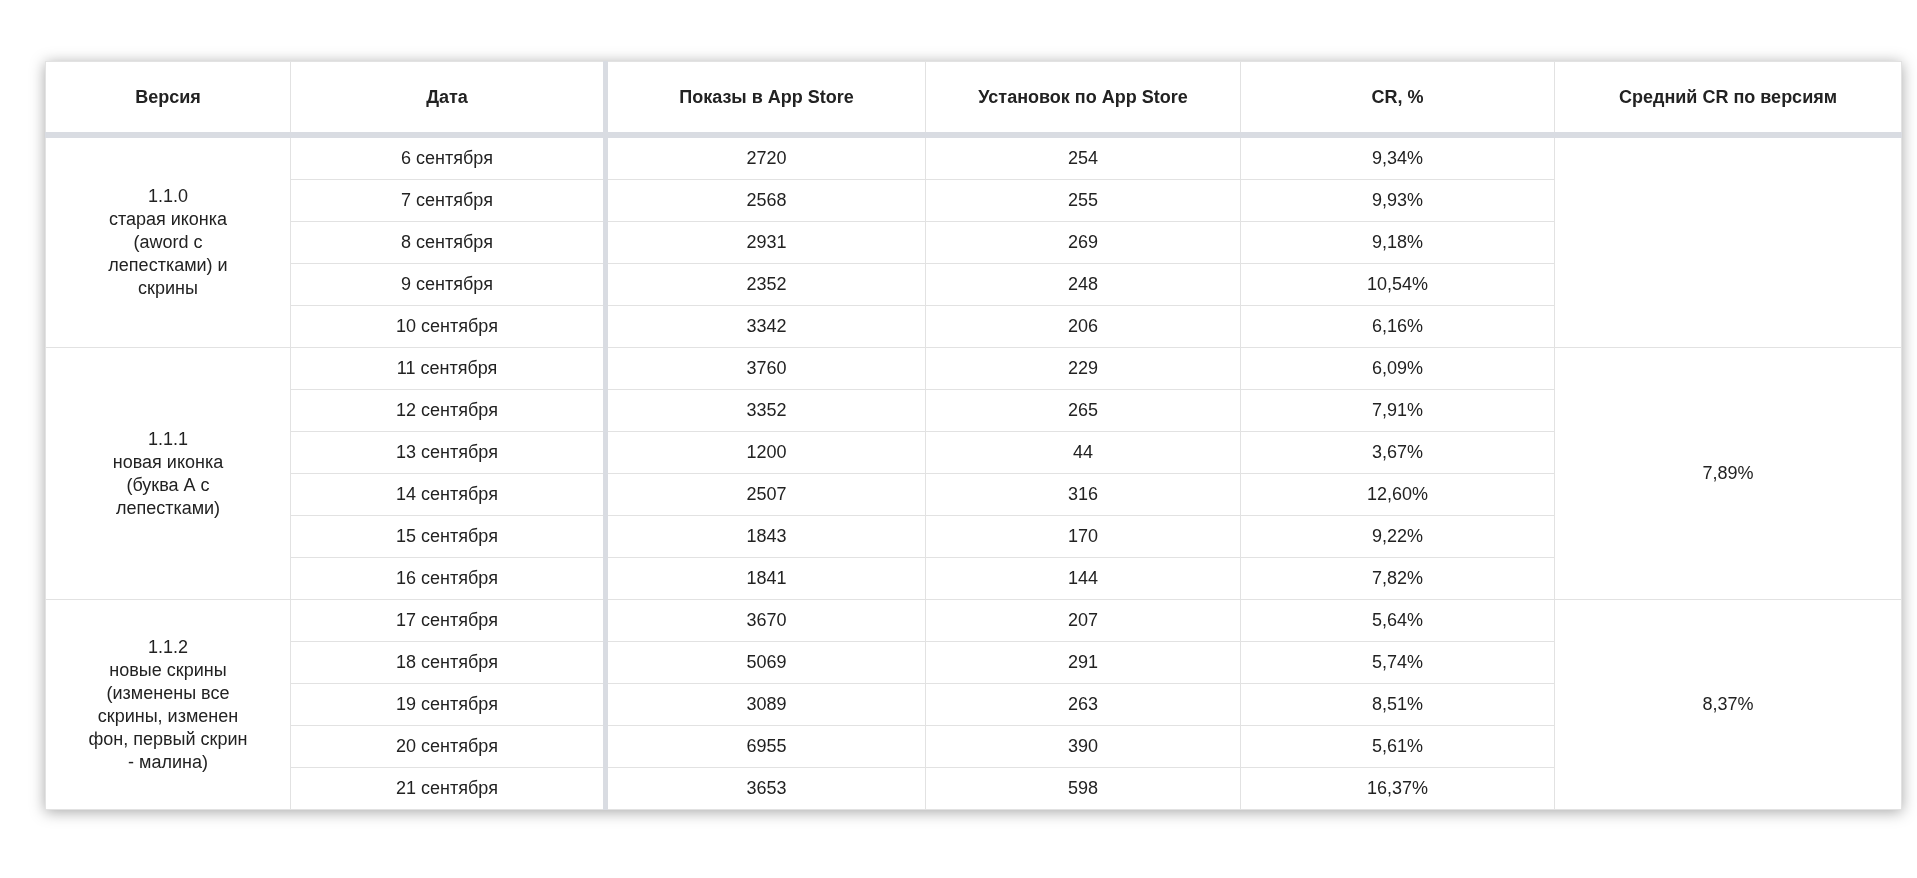  What do you see at coordinates (765, 368) in the screenshot?
I see `table-cell: 3760` at bounding box center [765, 368].